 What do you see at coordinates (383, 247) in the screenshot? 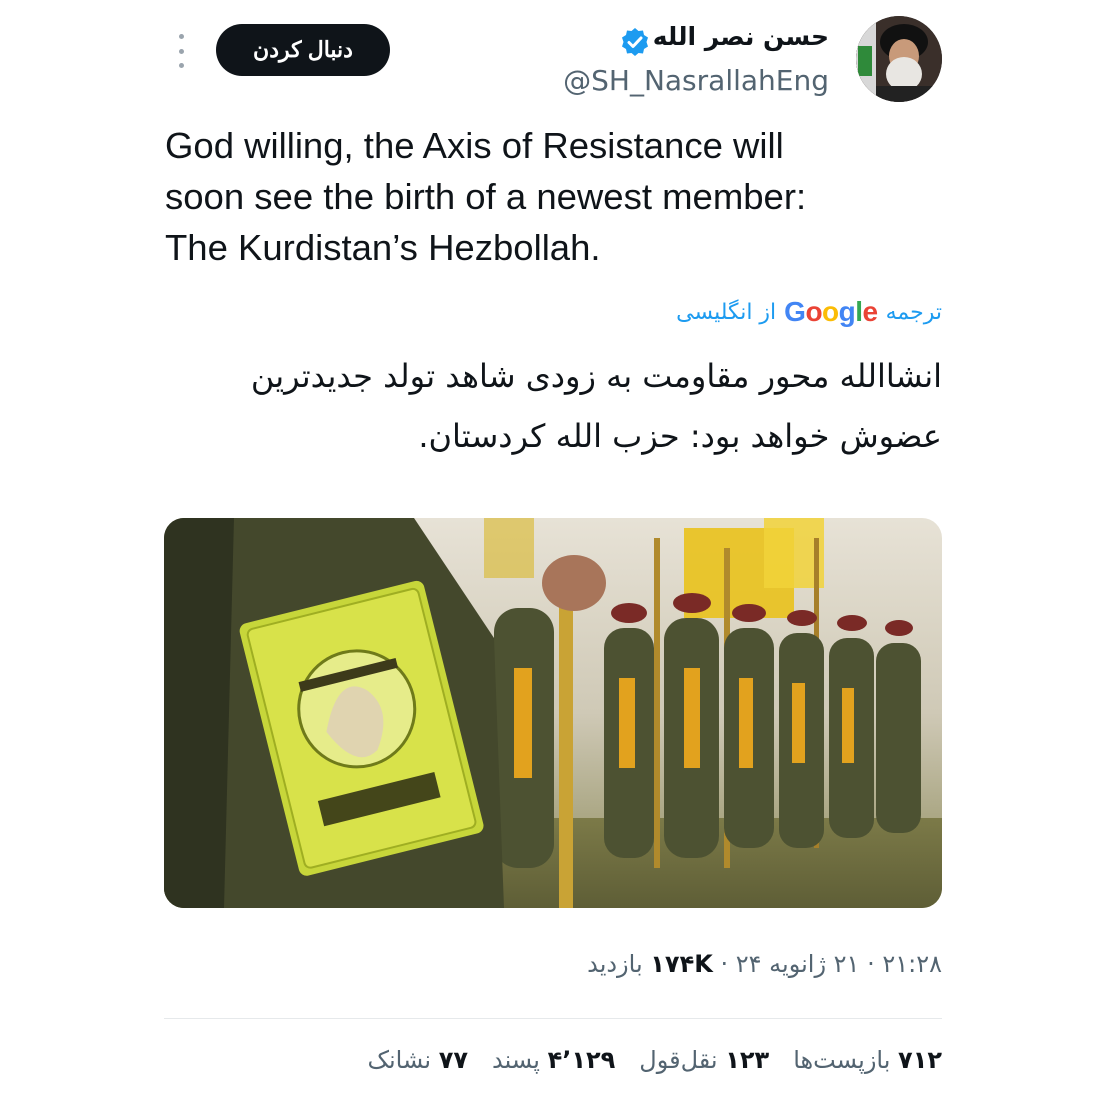
I see `tweet-text-line: The Kurdistan’s Hezbollah.` at bounding box center [383, 247].